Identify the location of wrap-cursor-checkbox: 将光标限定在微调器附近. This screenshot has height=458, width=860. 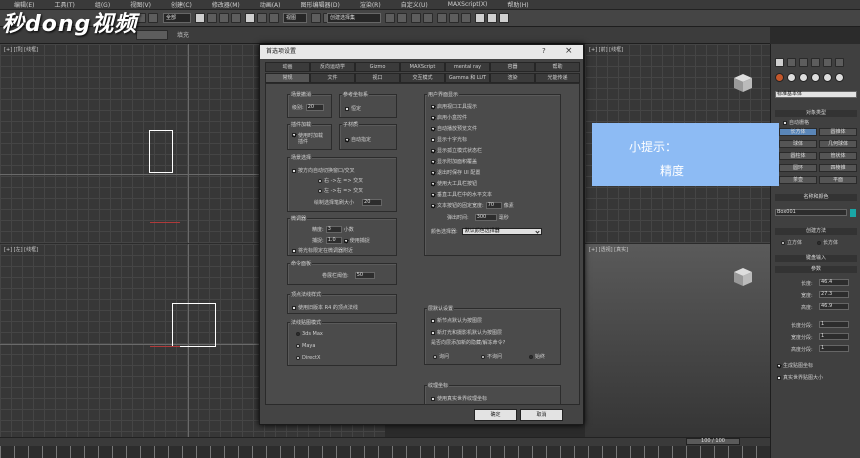
(322, 250).